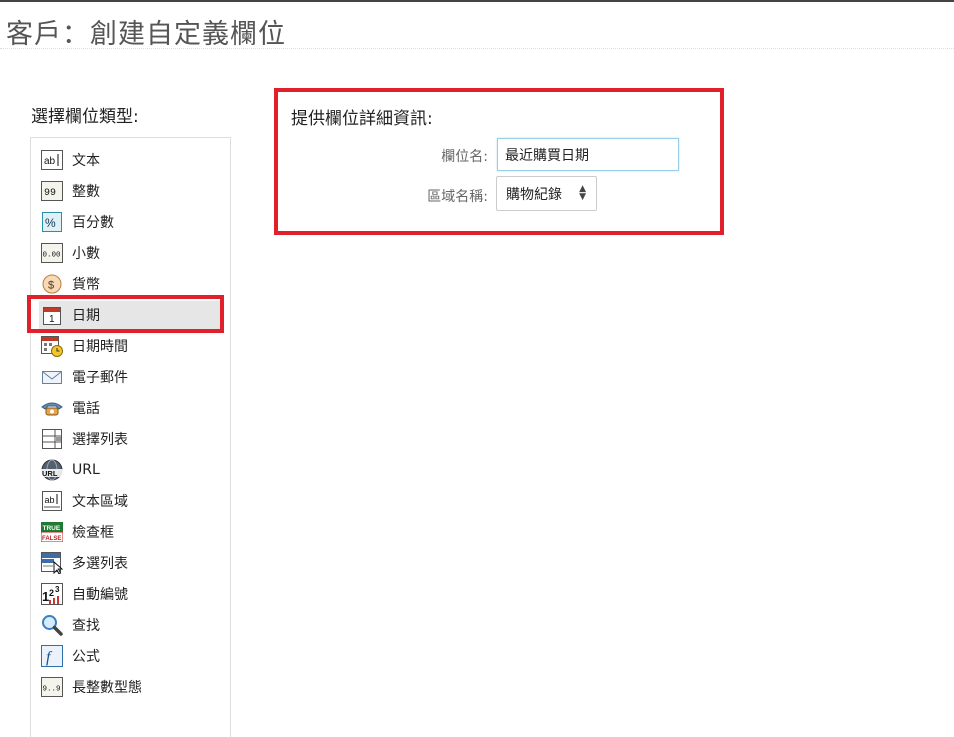 Image resolution: width=954 pixels, height=737 pixels. I want to click on magnifier-icon, so click(52, 625).